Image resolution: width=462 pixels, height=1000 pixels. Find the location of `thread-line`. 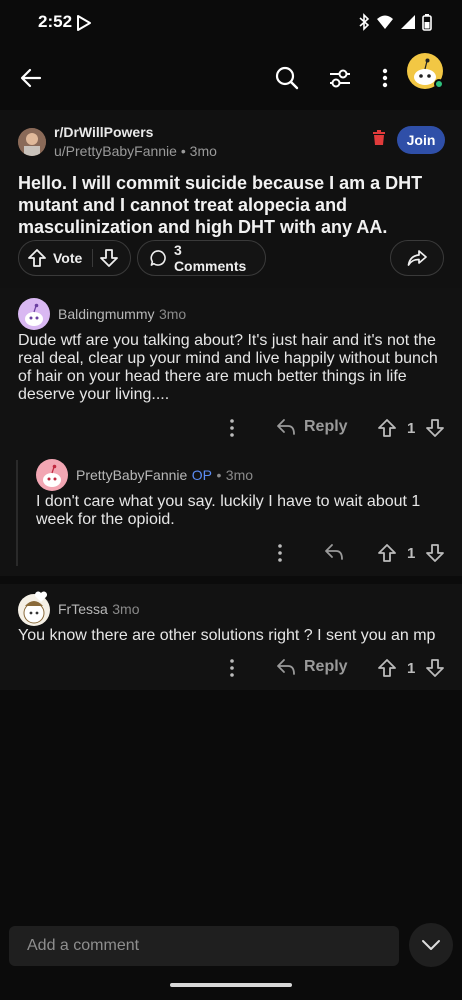

thread-line is located at coordinates (17, 513).